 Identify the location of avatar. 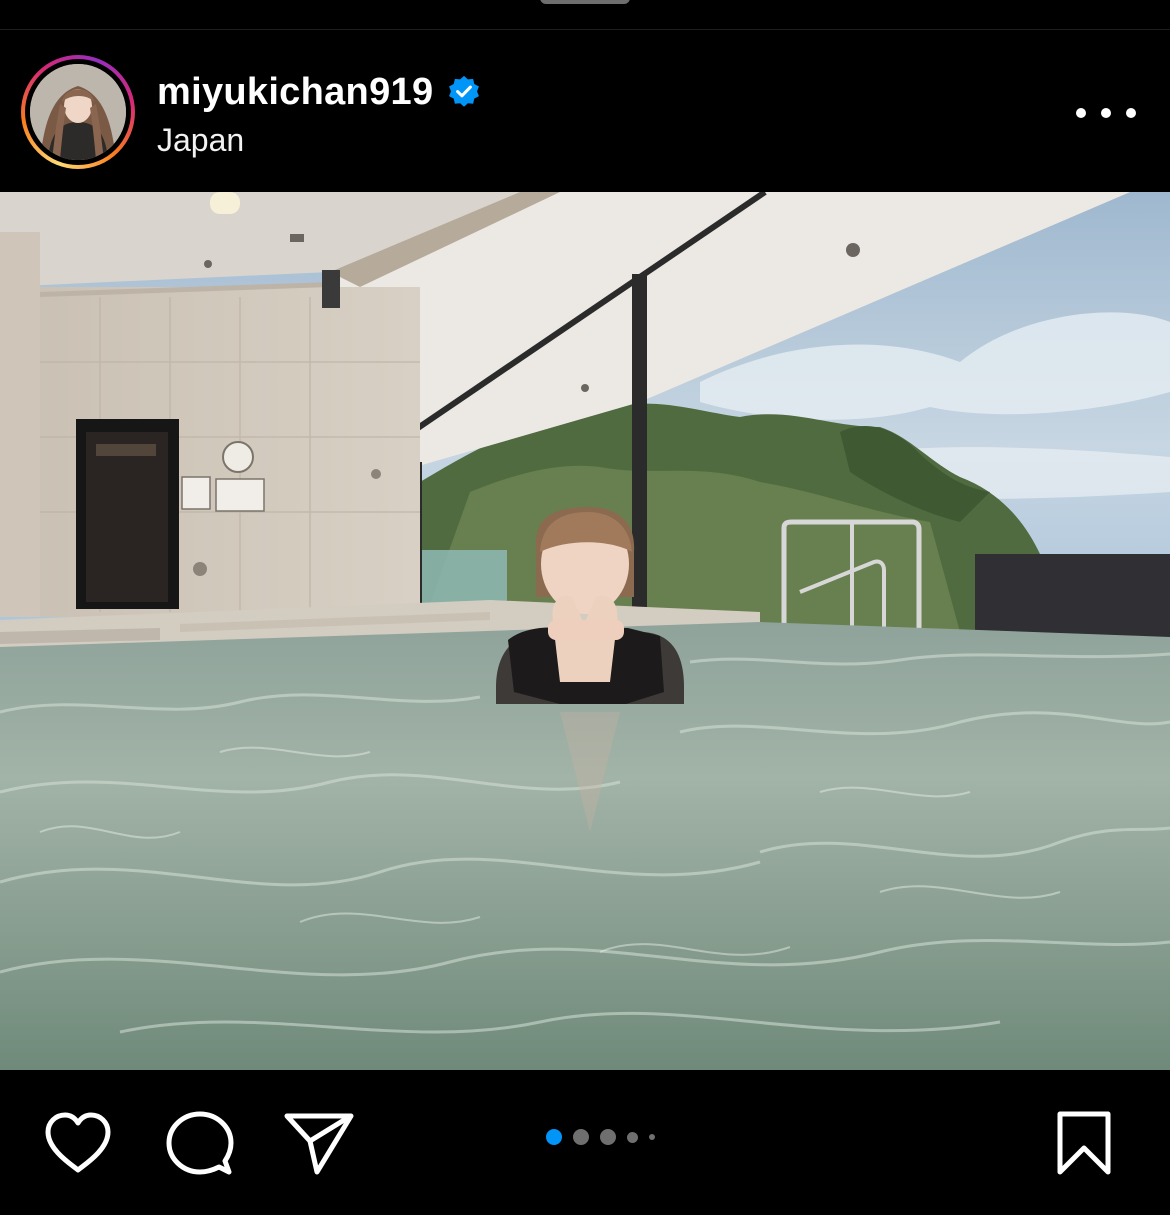
(78, 112).